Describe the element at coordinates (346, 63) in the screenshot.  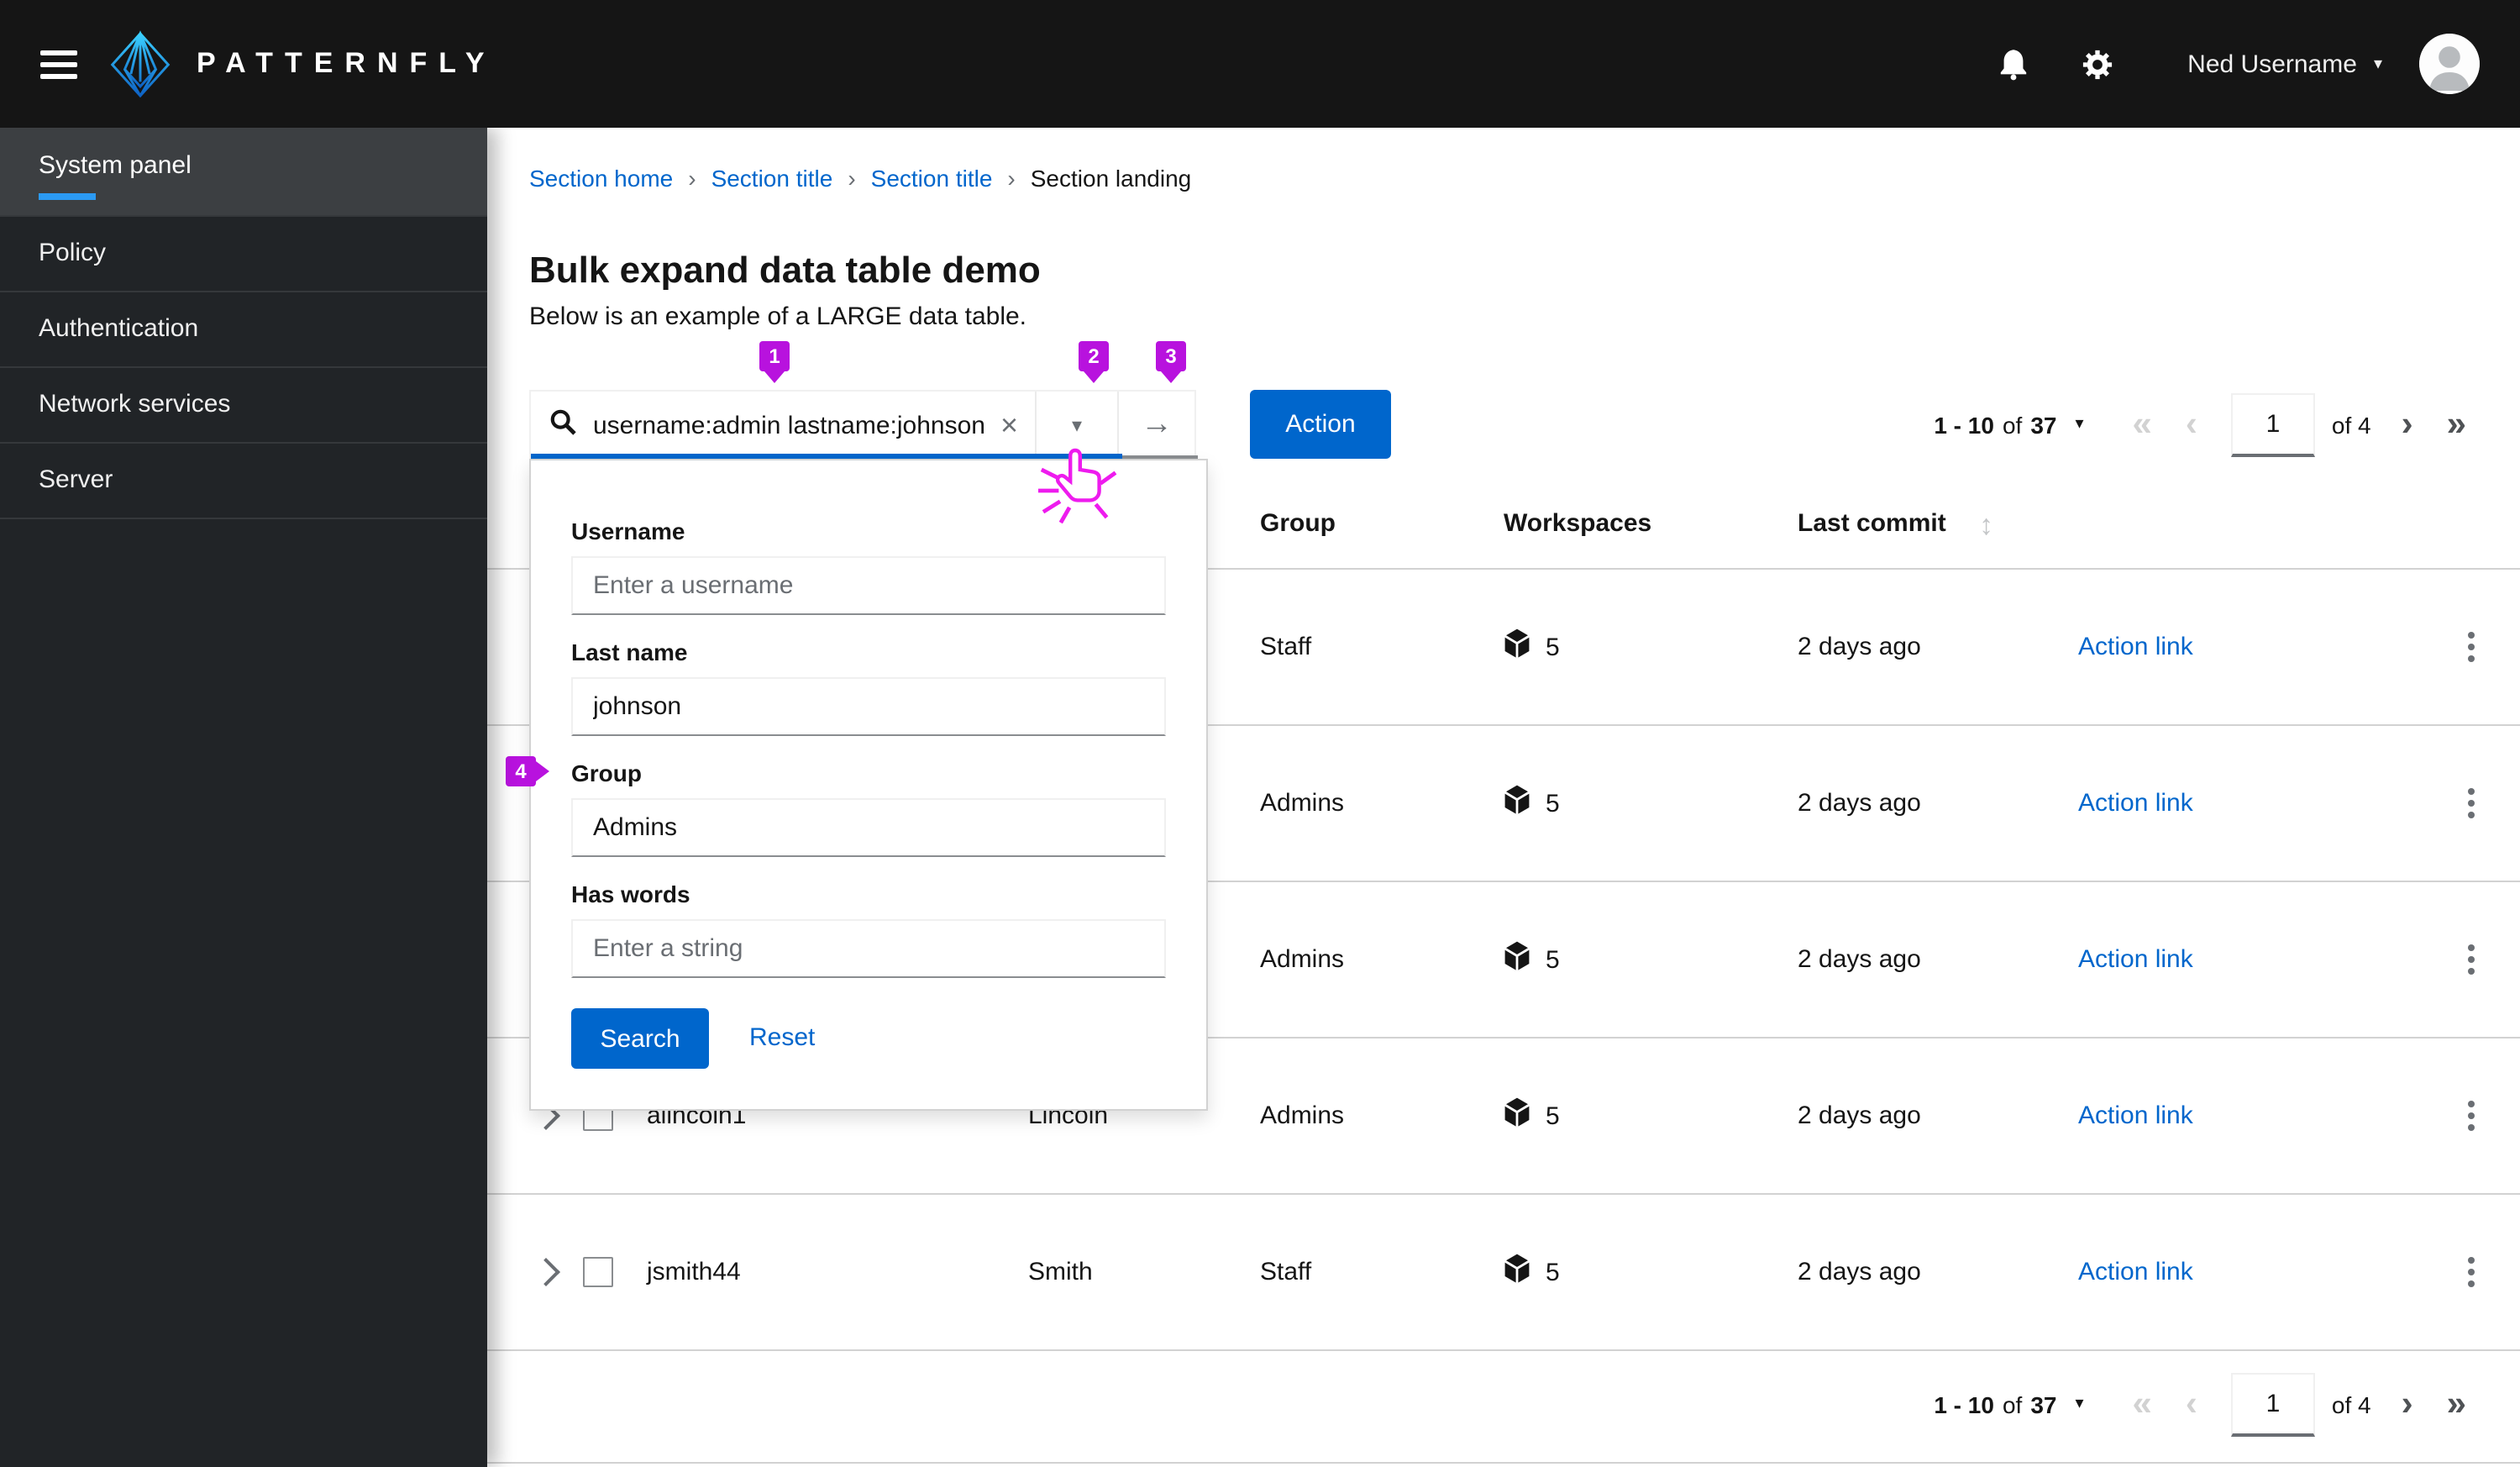
I see `brand-name: PATTERNFLY` at that location.